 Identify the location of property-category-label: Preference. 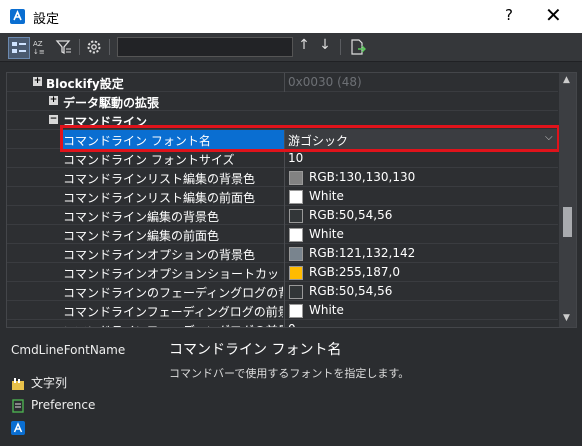
(63, 405).